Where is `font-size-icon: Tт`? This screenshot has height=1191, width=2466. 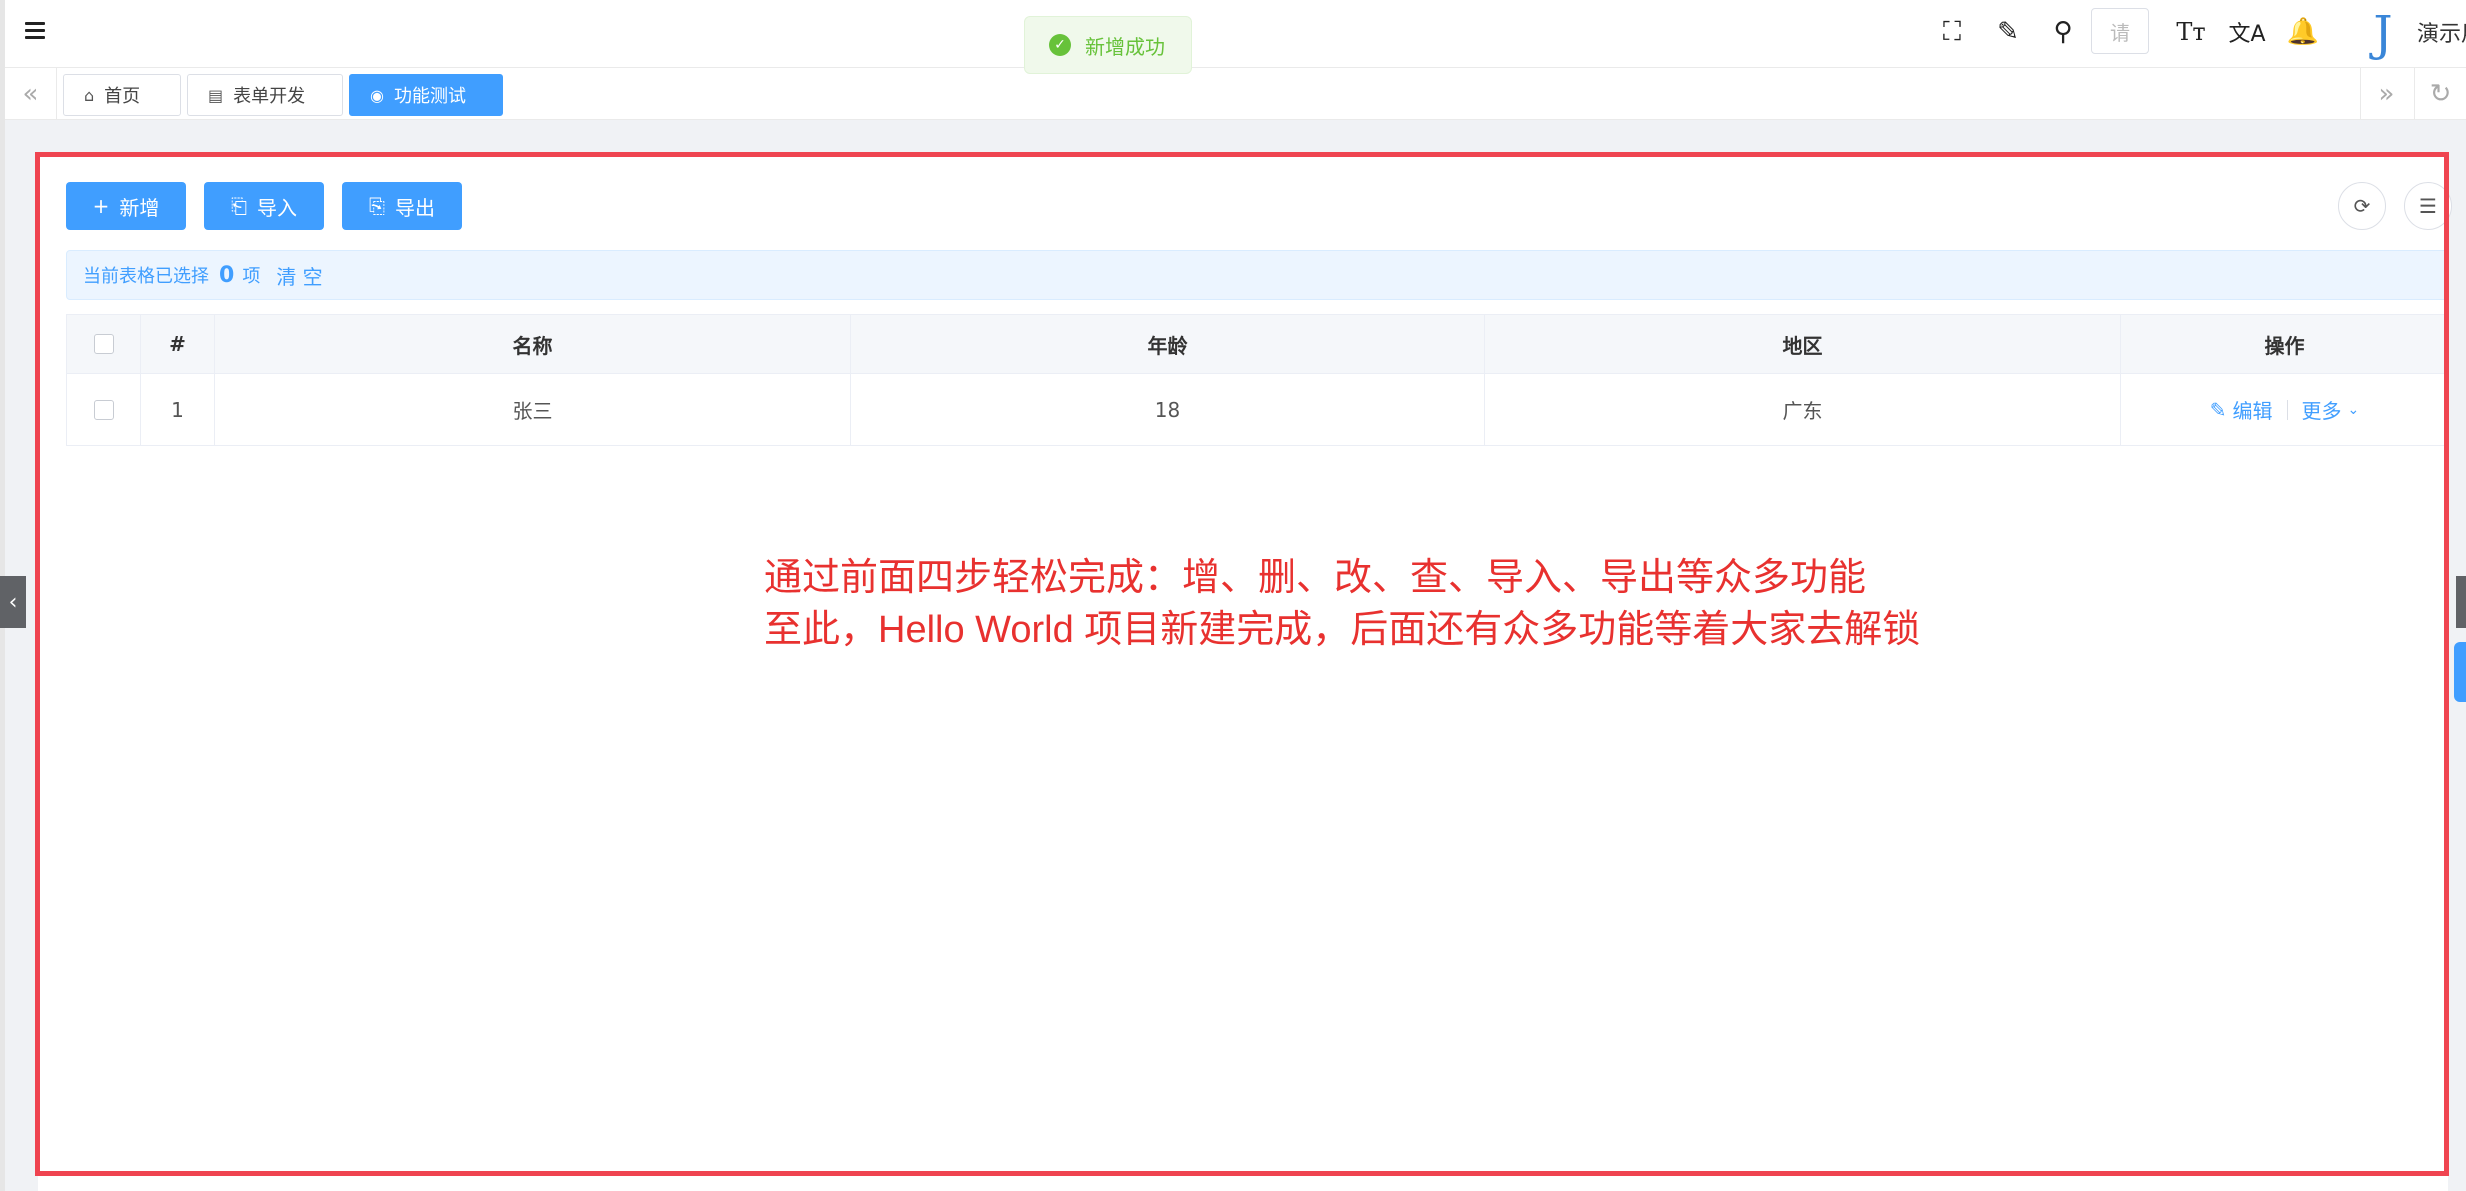 font-size-icon: Tт is located at coordinates (2191, 32).